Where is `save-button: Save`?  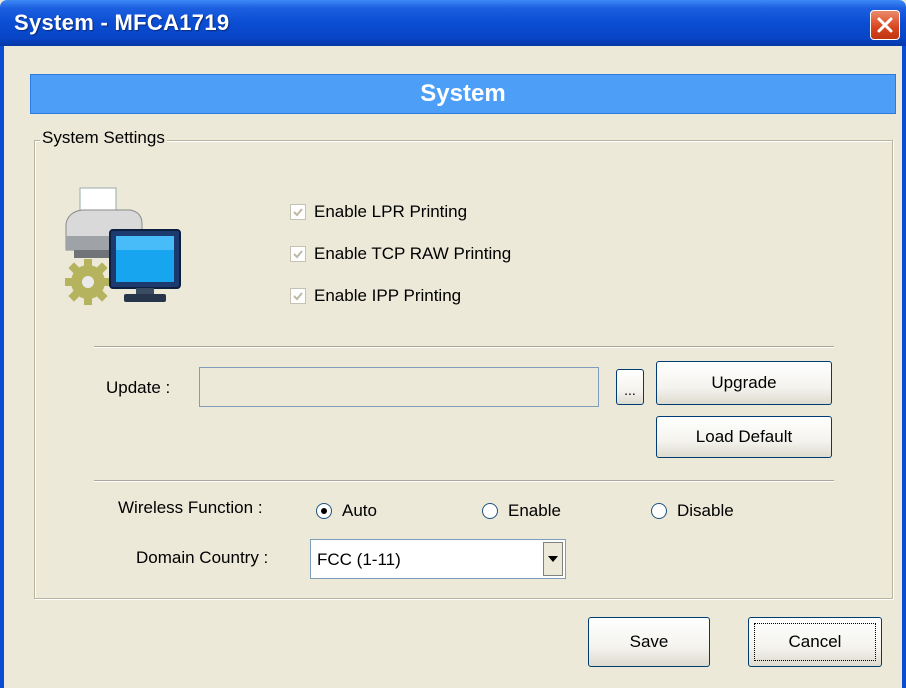
save-button: Save is located at coordinates (649, 642).